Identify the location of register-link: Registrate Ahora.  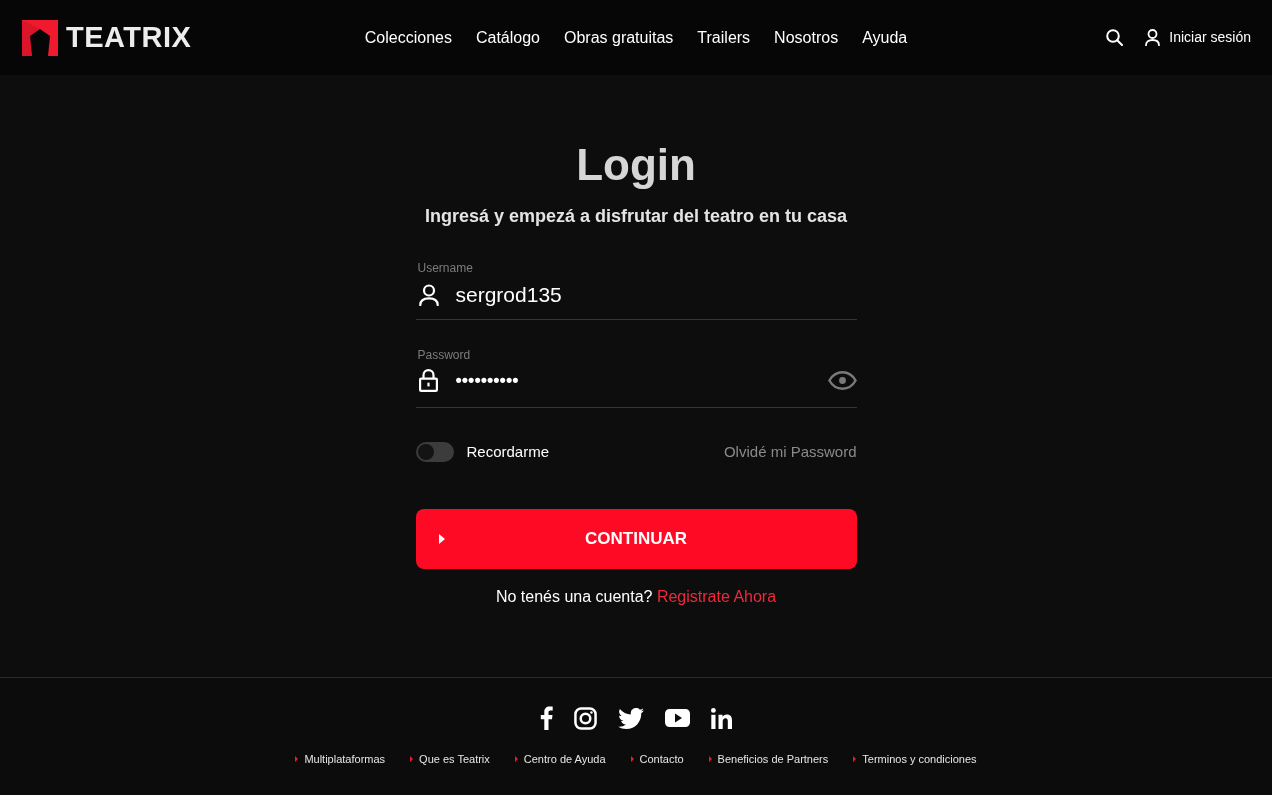
(716, 596).